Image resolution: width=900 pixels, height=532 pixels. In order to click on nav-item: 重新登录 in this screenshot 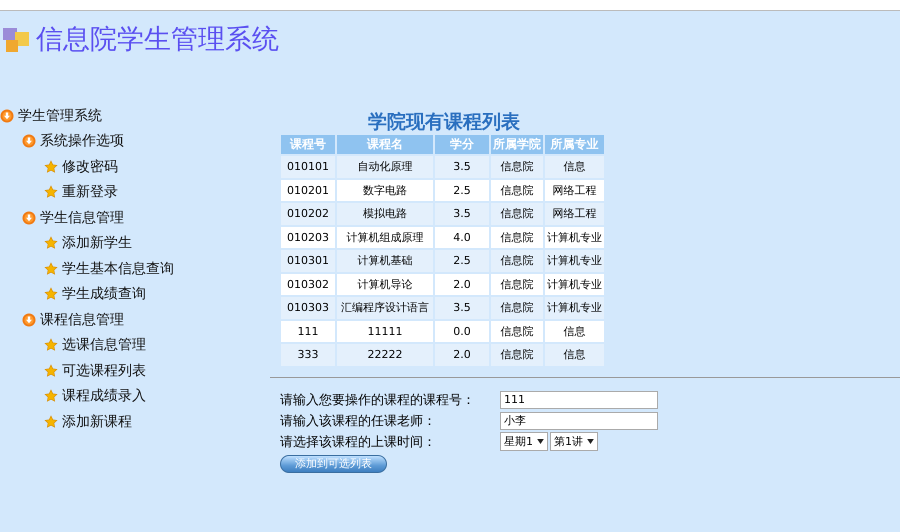, I will do `click(90, 192)`.